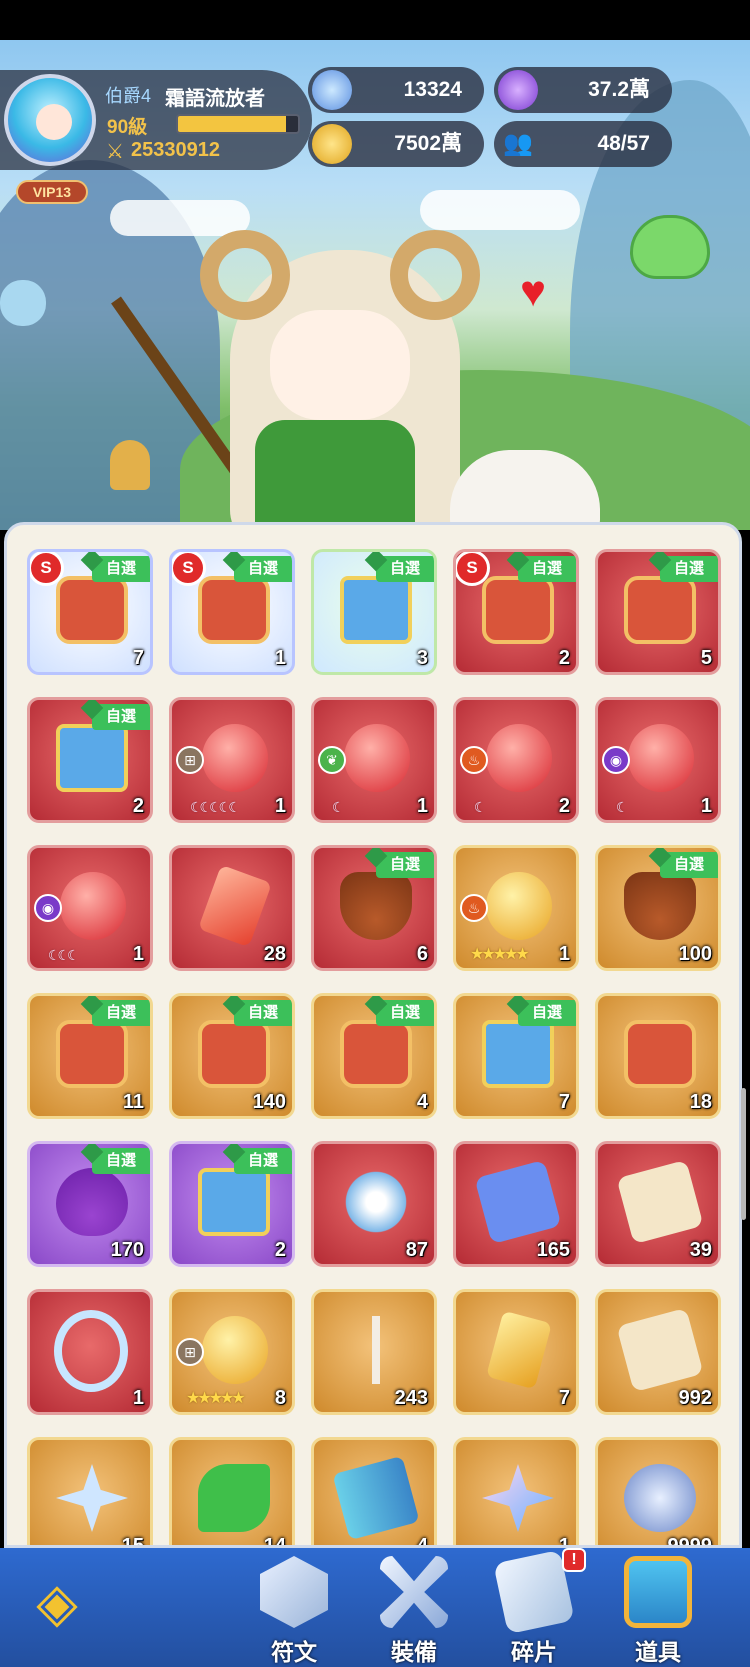 The image size is (750, 1667). I want to click on tab-items-label: 道具, so click(658, 1652).